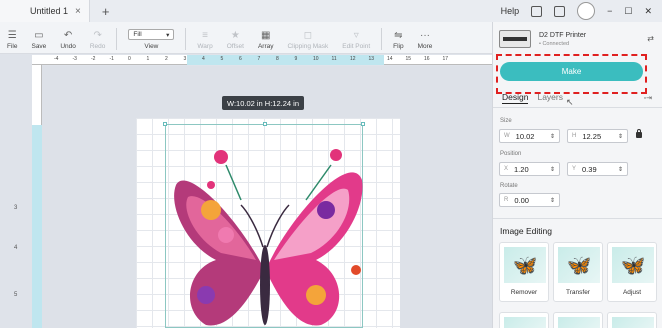 The image size is (662, 328). What do you see at coordinates (577, 107) in the screenshot?
I see `panel-divider` at bounding box center [577, 107].